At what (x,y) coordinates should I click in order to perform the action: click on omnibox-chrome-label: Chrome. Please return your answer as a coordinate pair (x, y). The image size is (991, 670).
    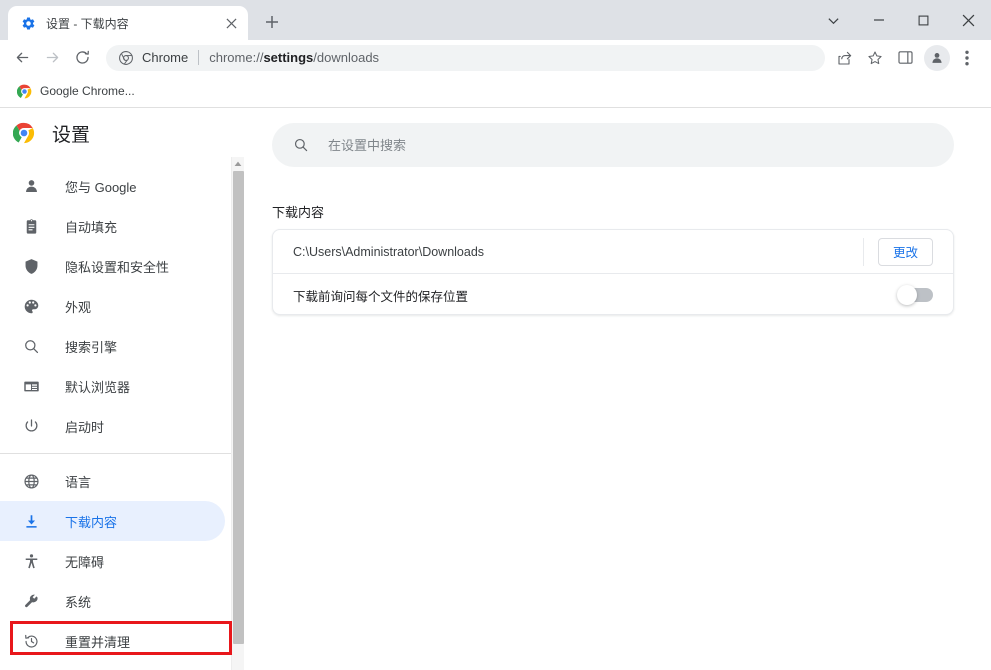
    Looking at the image, I should click on (165, 57).